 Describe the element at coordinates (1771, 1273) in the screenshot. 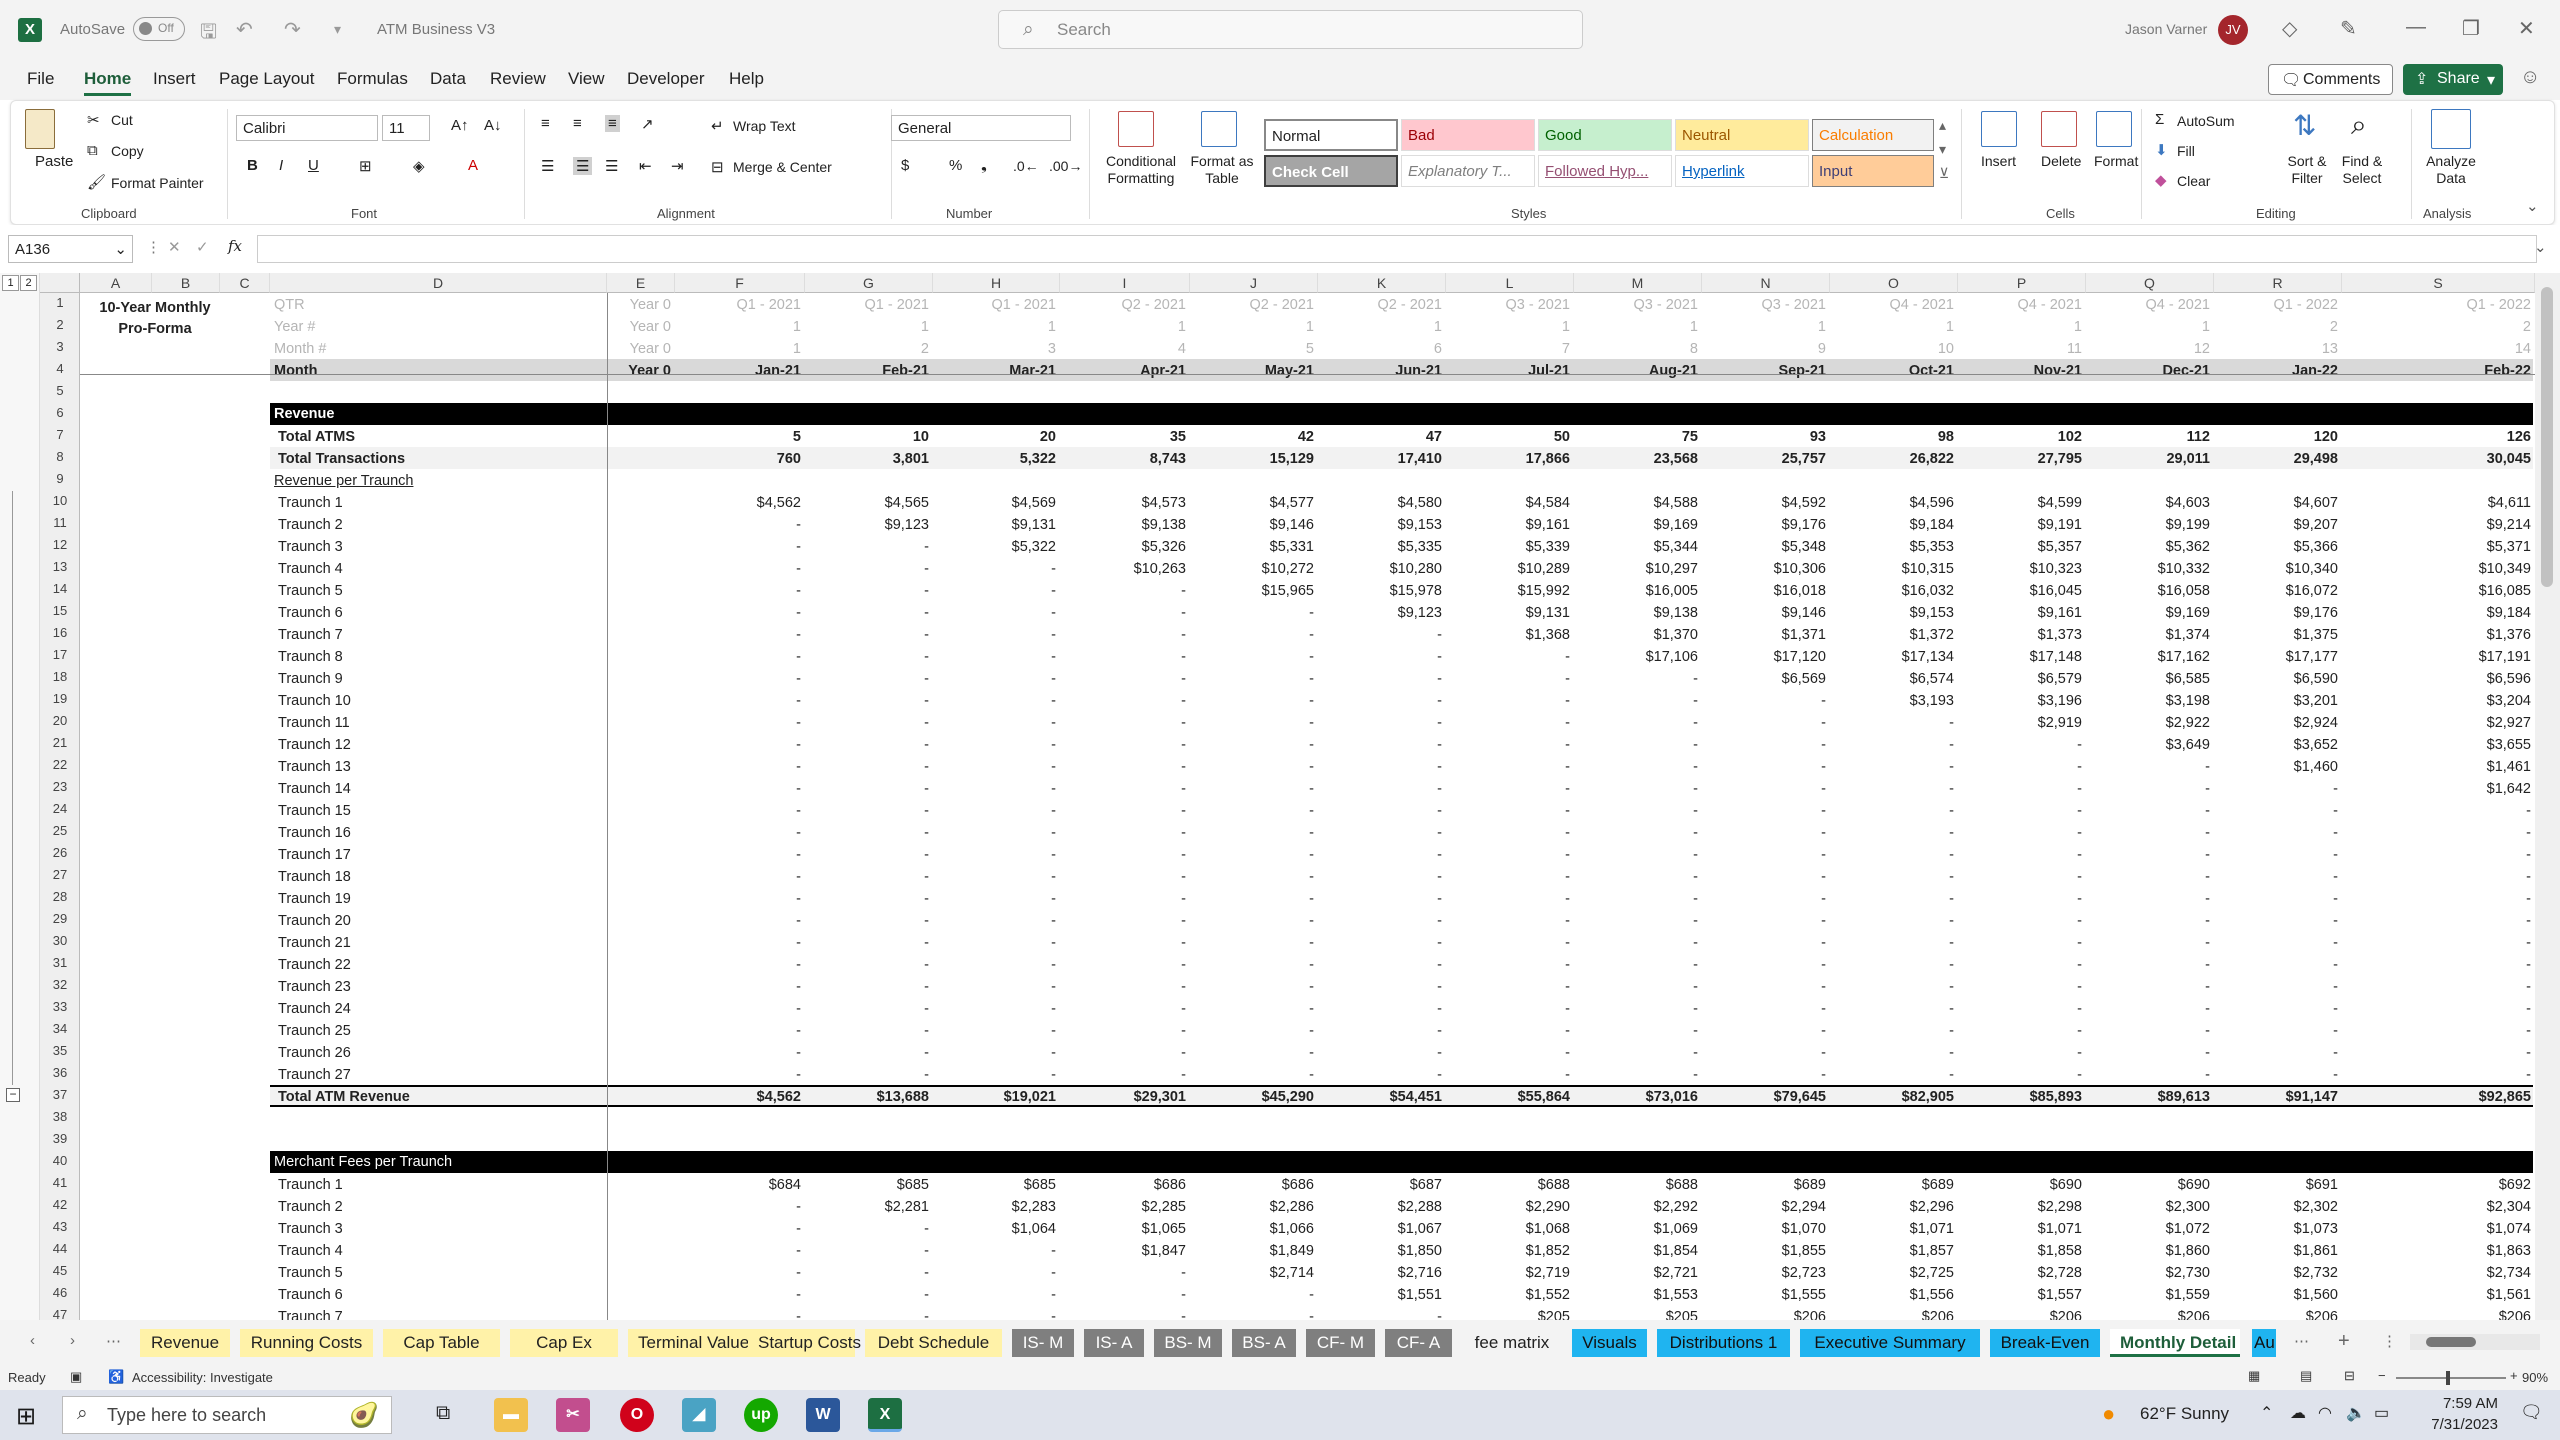

I see `merchant-fee-cell: $2,723` at that location.